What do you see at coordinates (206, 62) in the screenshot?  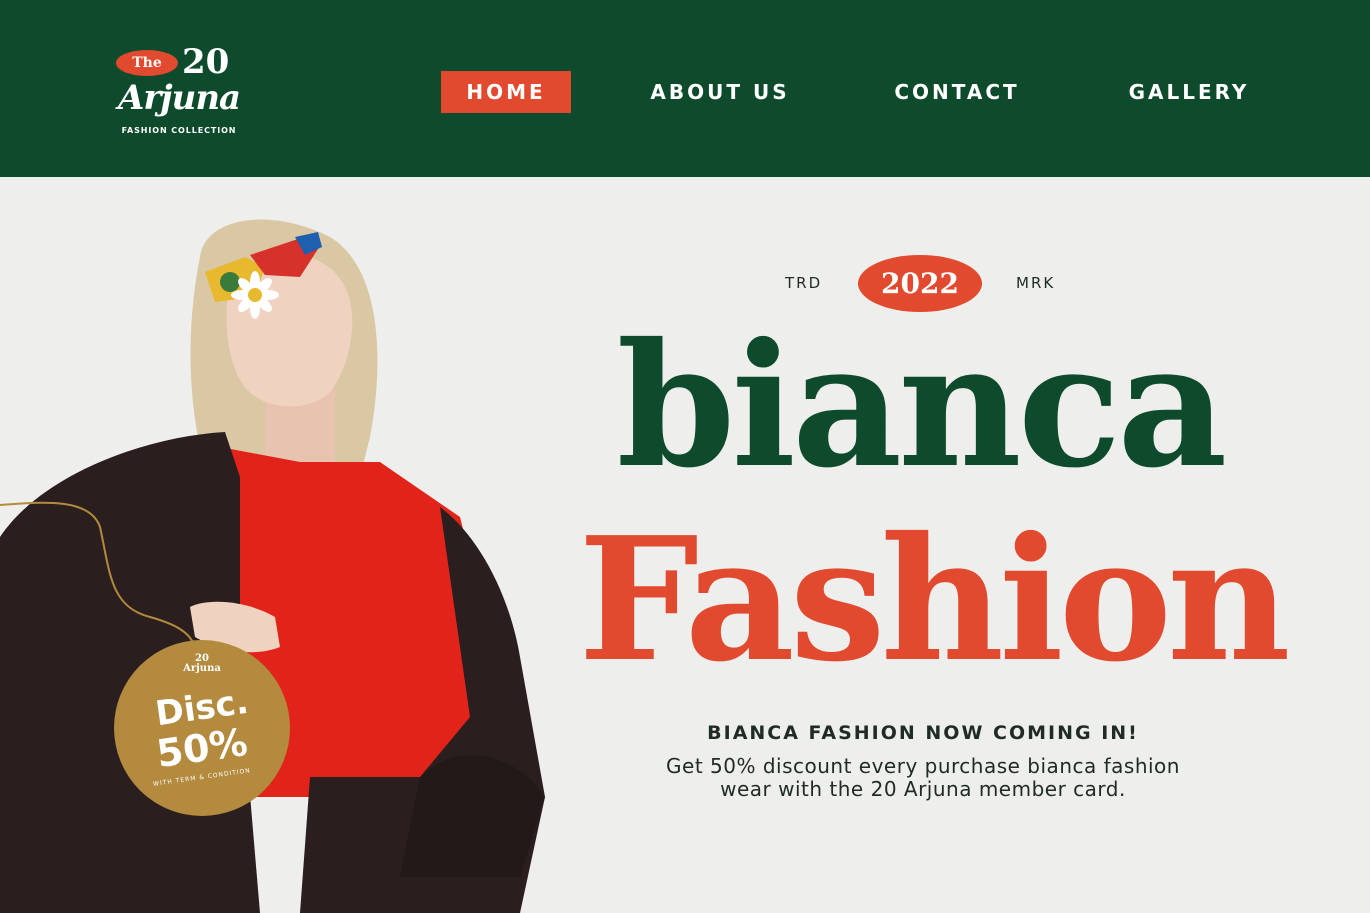 I see `logo-number: 20` at bounding box center [206, 62].